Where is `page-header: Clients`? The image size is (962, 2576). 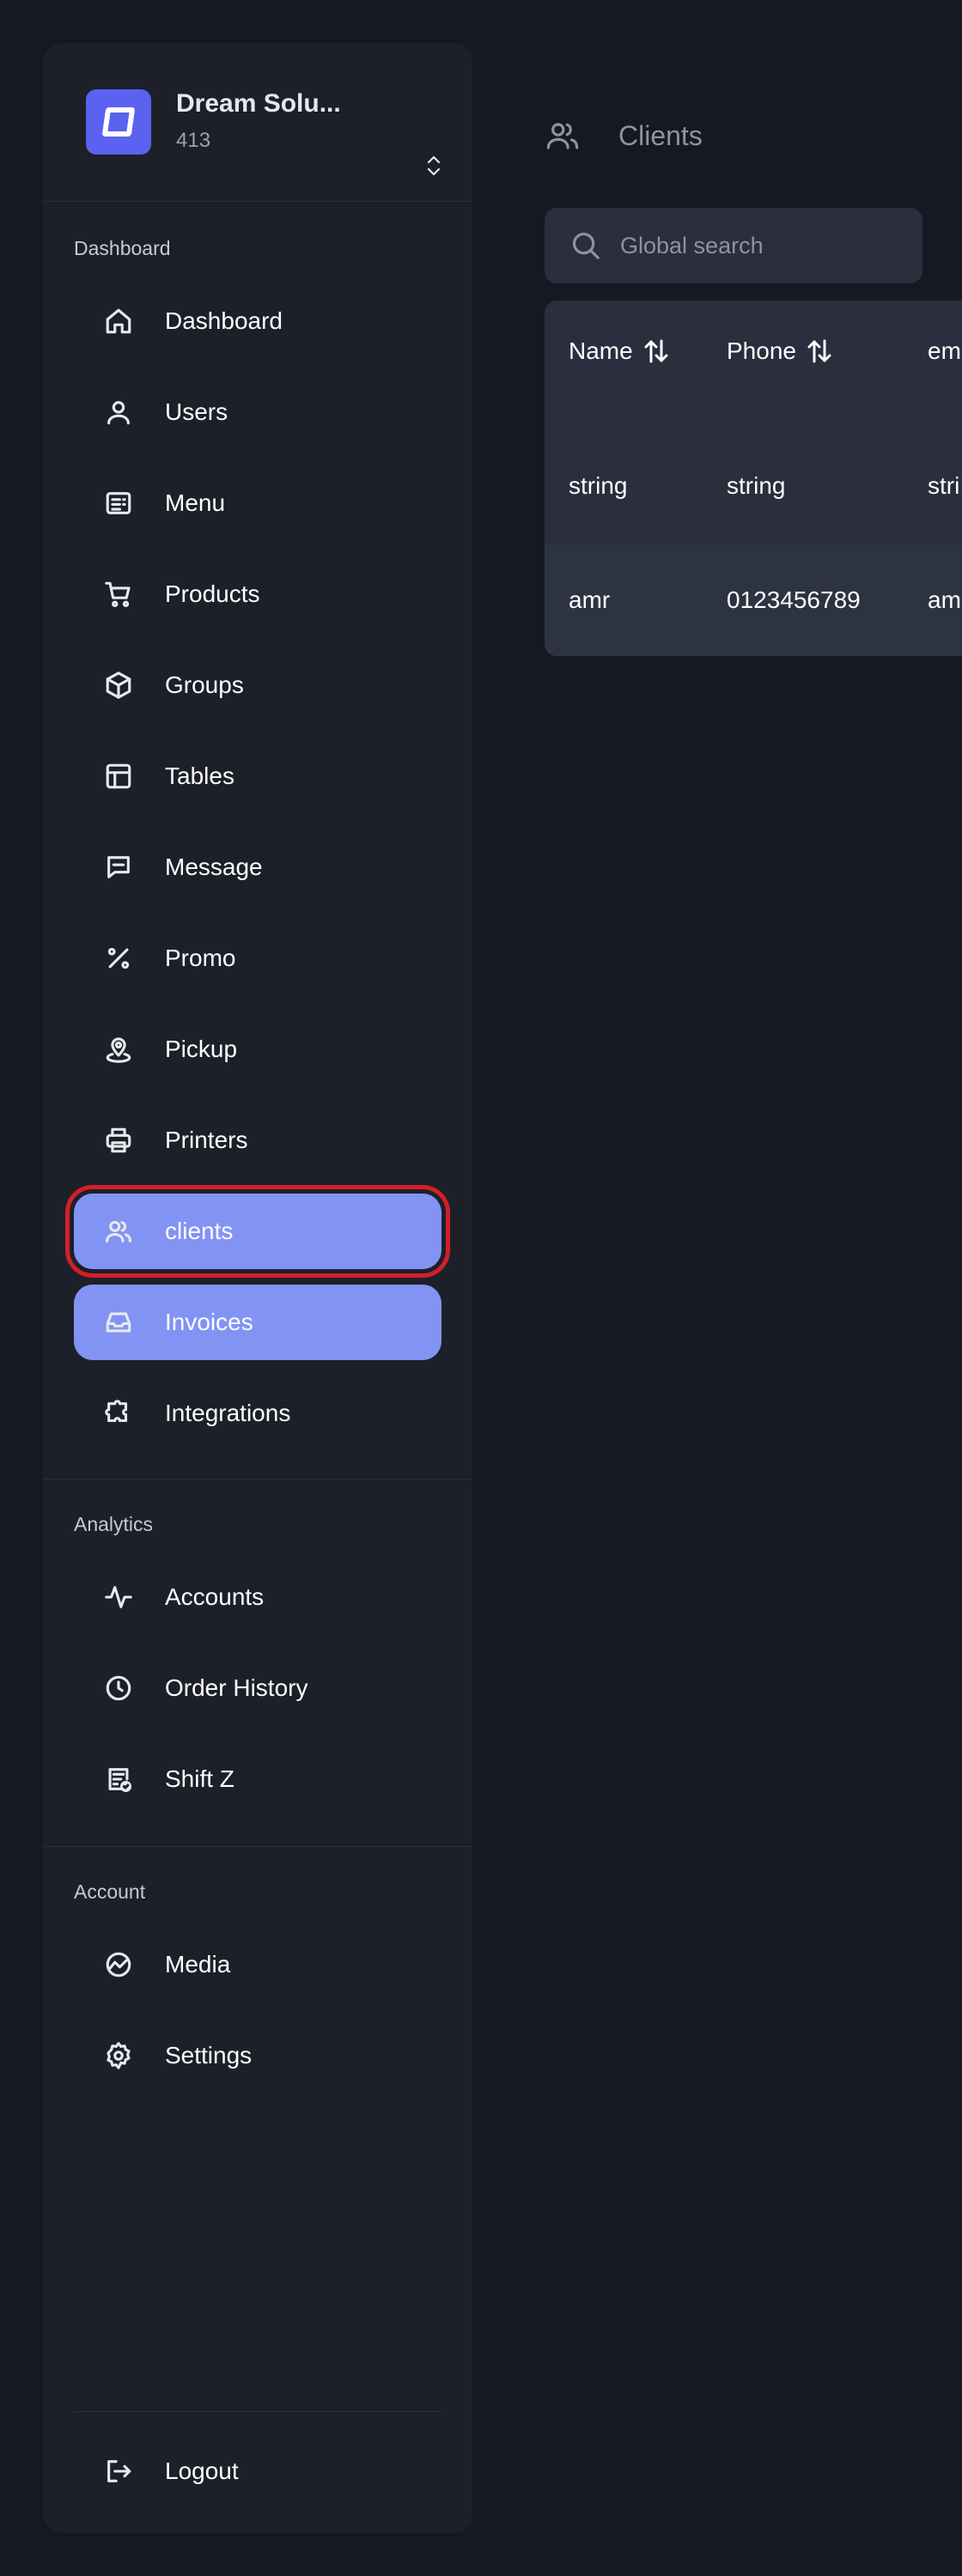
page-header: Clients is located at coordinates (623, 136).